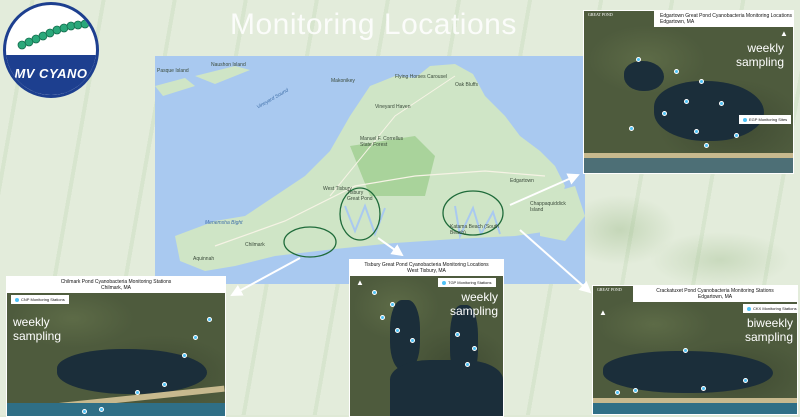 Image resolution: width=800 pixels, height=417 pixels. What do you see at coordinates (115, 288) in the screenshot?
I see `chilmark-subtitle: Chilmark, MA` at bounding box center [115, 288].